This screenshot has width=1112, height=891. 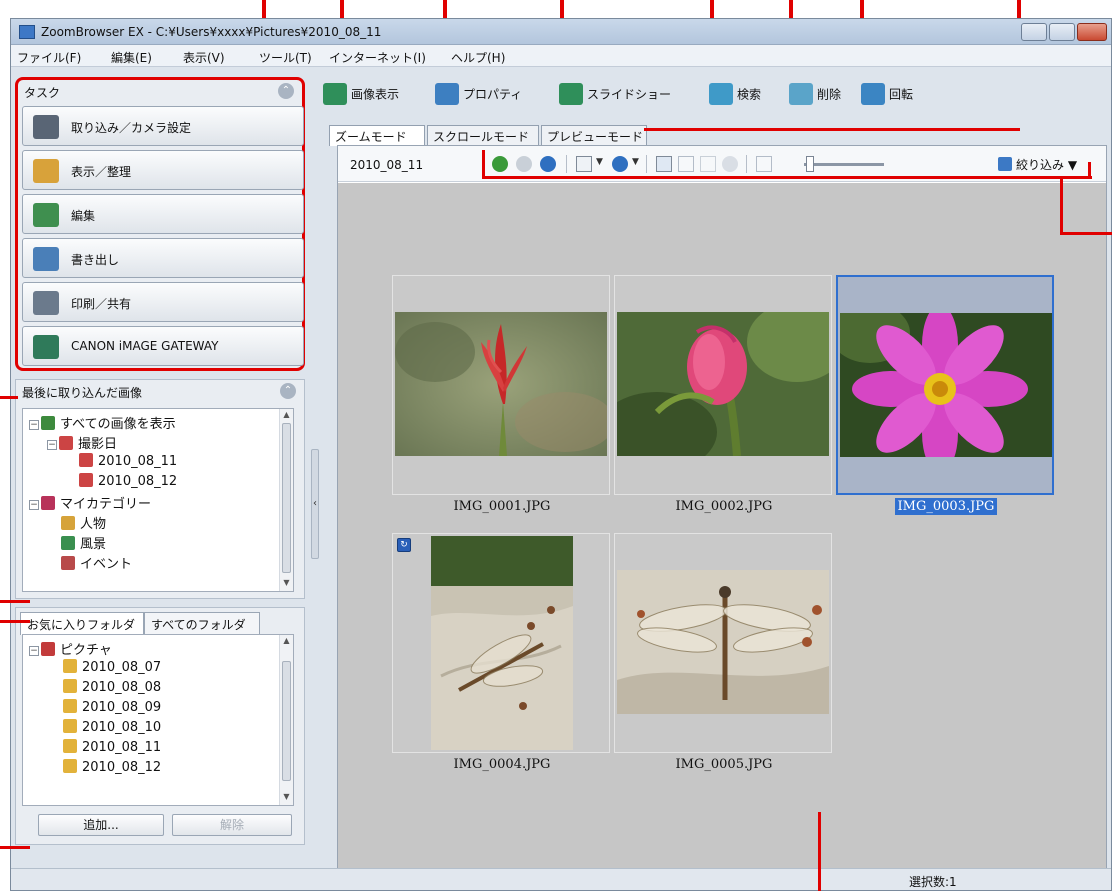 What do you see at coordinates (285, 57) in the screenshot?
I see `menu-tools: ツール(T)` at bounding box center [285, 57].